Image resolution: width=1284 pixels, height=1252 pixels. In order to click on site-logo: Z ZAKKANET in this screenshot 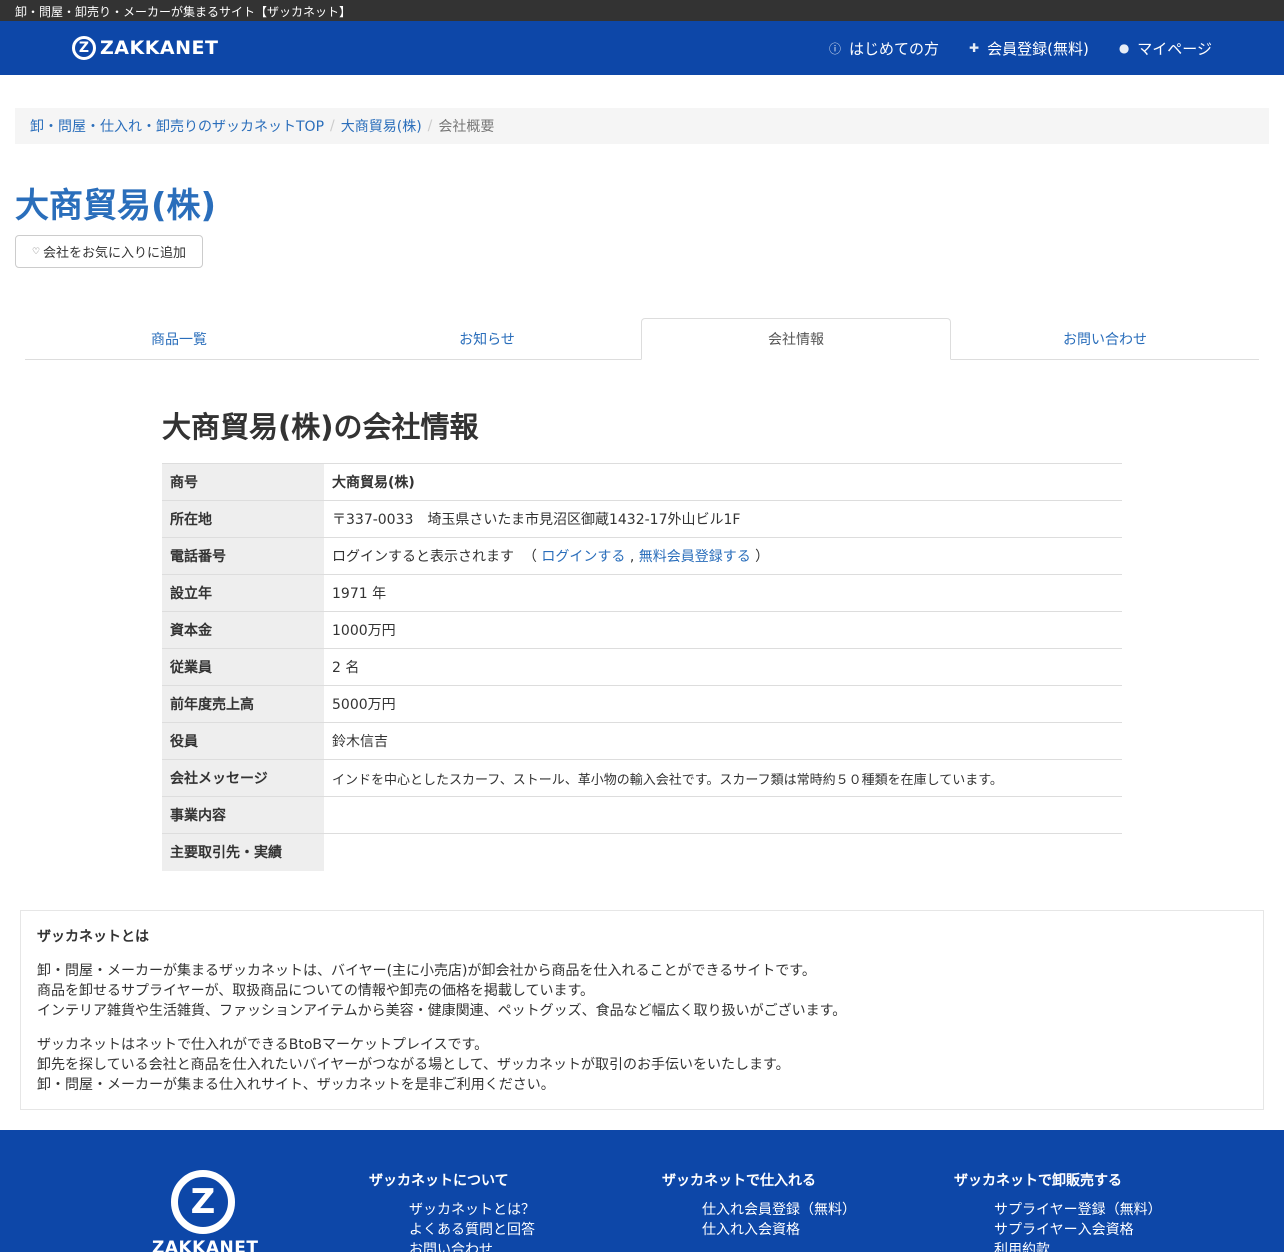, I will do `click(145, 48)`.